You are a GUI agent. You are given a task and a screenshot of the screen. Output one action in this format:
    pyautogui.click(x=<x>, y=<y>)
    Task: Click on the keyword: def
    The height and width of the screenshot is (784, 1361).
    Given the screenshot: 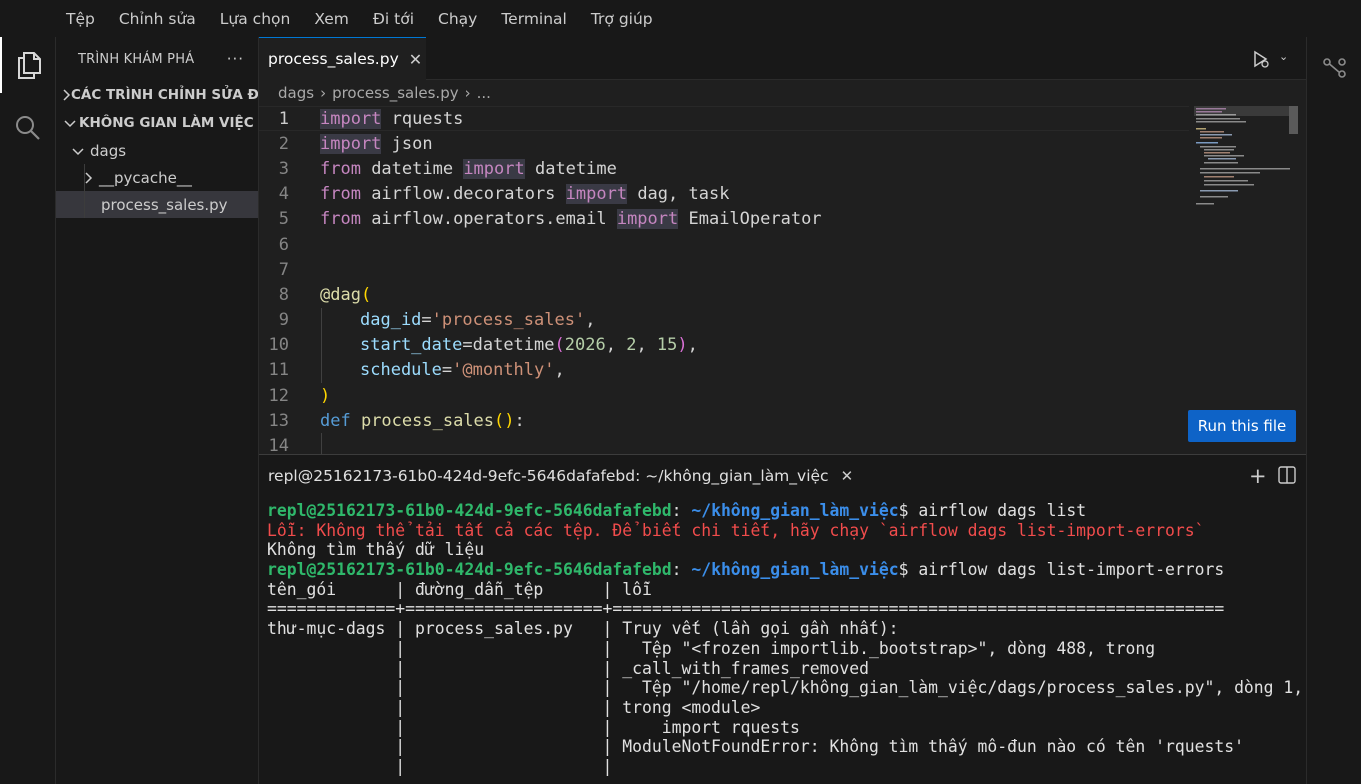 What is the action you would take?
    pyautogui.click(x=335, y=420)
    